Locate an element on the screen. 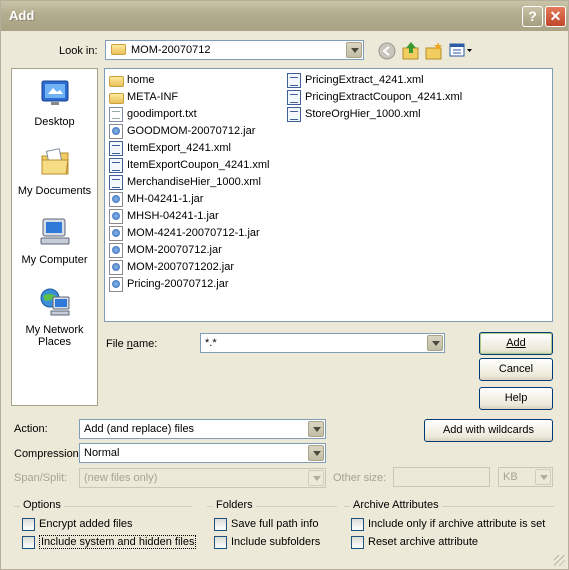  file-name: Pricing-20070712.jar is located at coordinates (178, 284).